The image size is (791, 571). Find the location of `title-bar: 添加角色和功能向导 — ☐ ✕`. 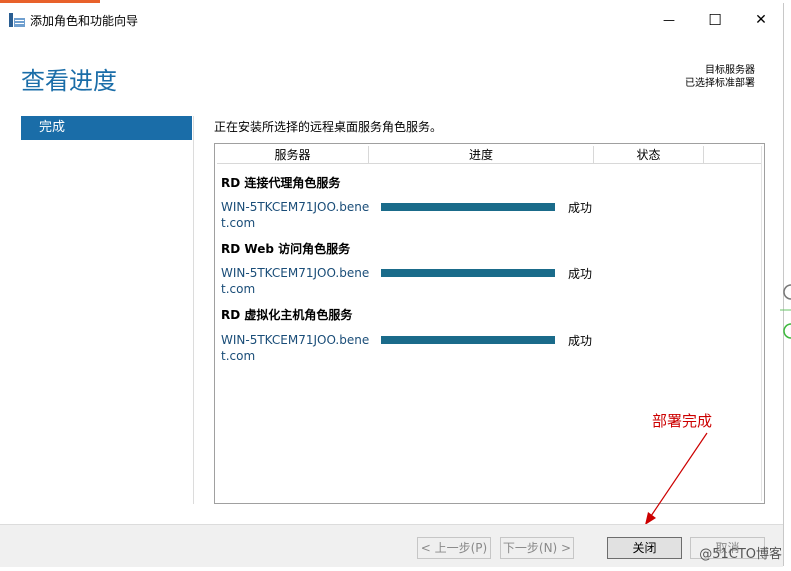

title-bar: 添加角色和功能向导 — ☐ ✕ is located at coordinates (391, 19).